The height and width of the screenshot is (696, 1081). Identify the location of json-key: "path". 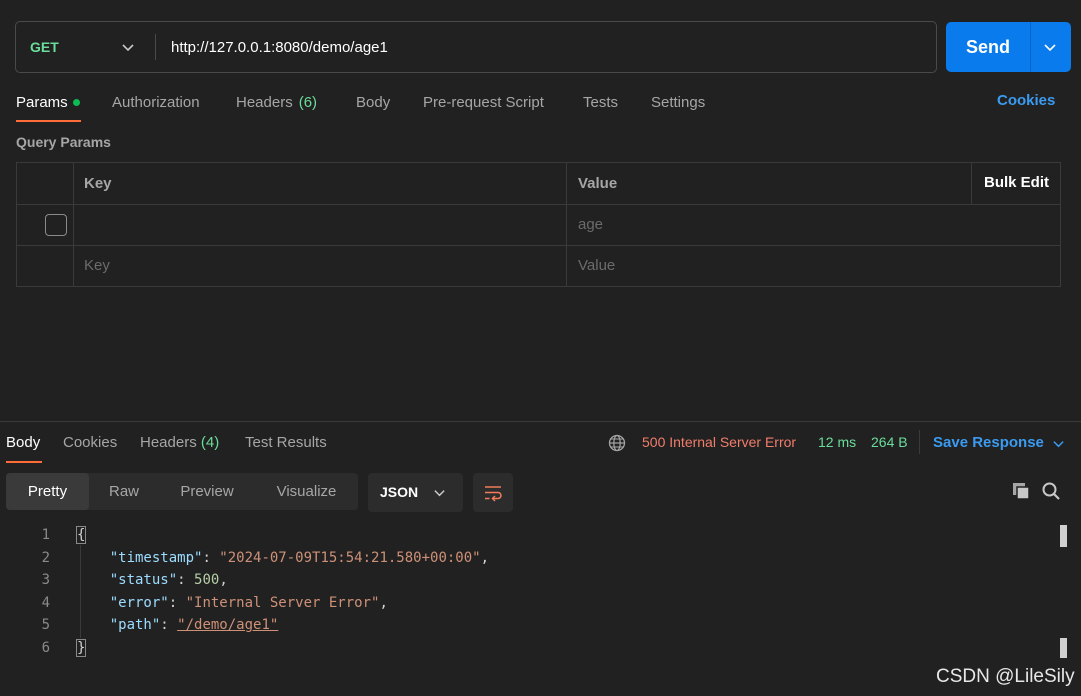
(135, 625).